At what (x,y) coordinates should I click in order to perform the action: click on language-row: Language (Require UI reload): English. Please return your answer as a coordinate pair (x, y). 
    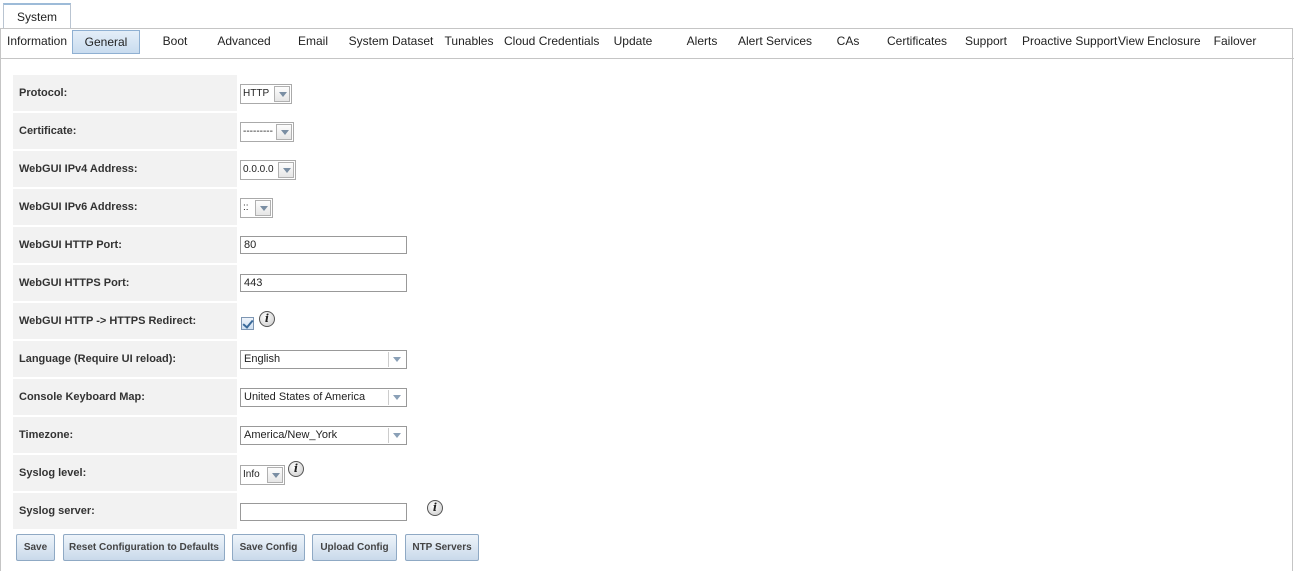
    Looking at the image, I should click on (648, 359).